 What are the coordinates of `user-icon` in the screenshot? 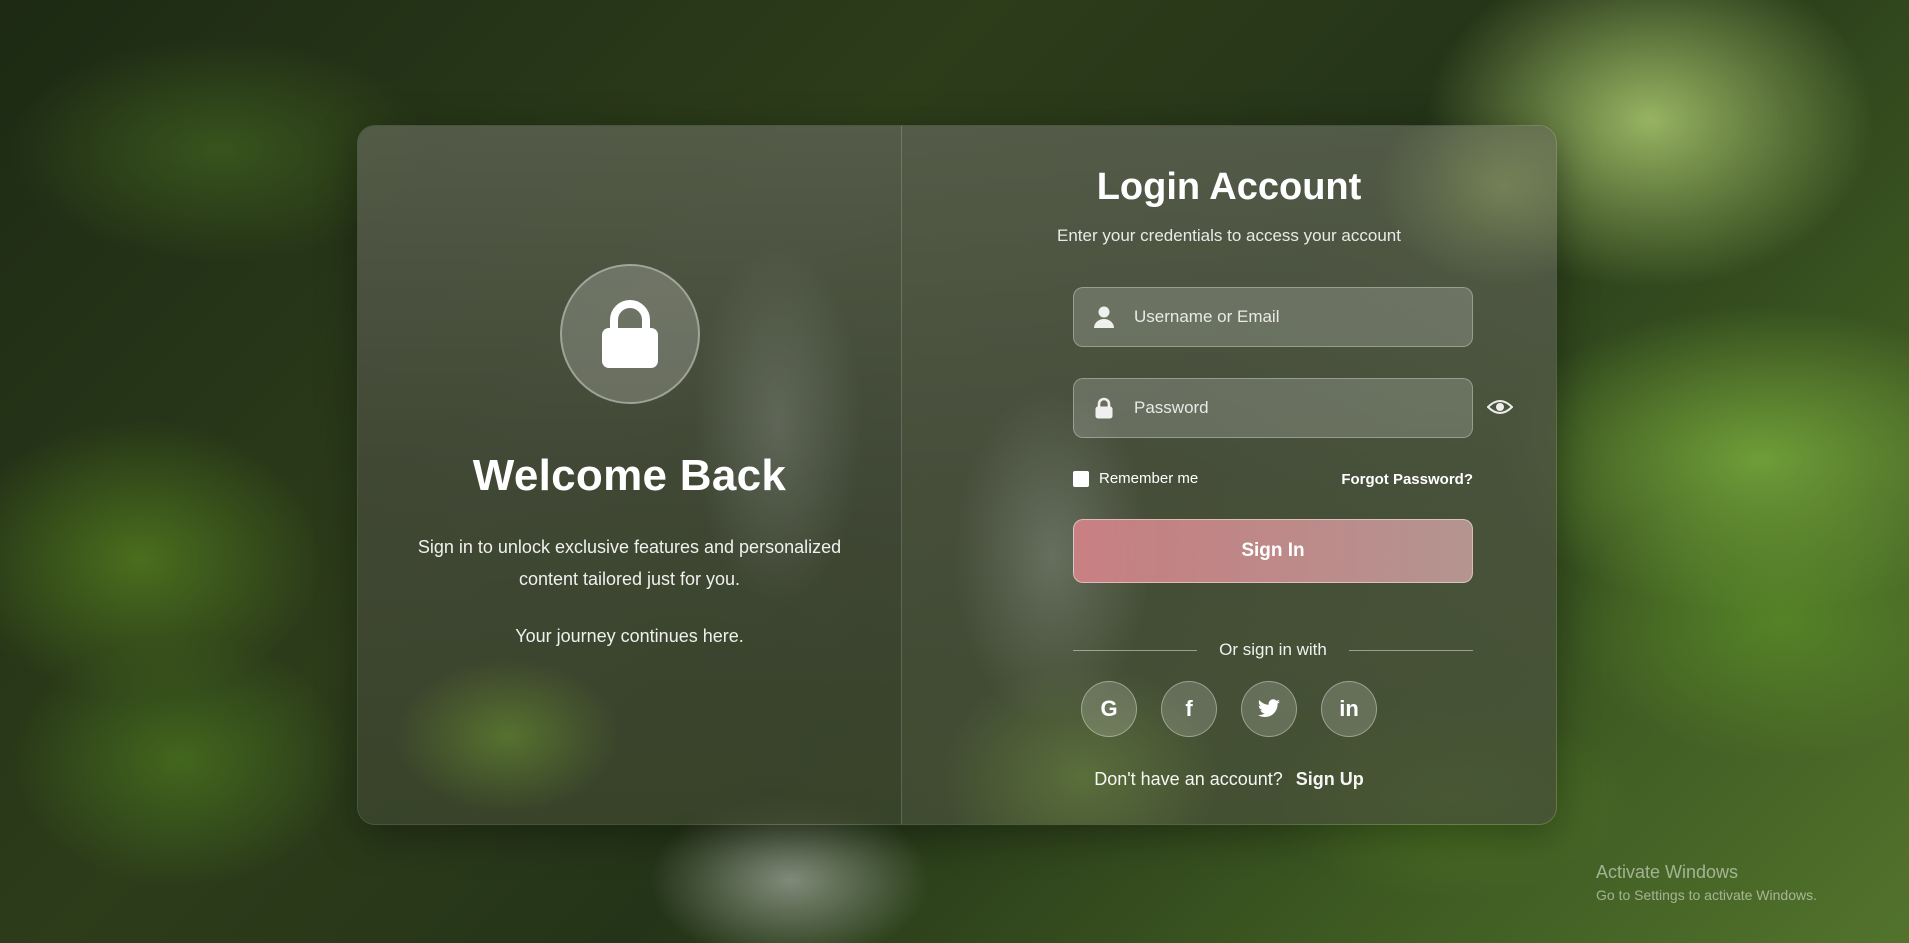 It's located at (1104, 317).